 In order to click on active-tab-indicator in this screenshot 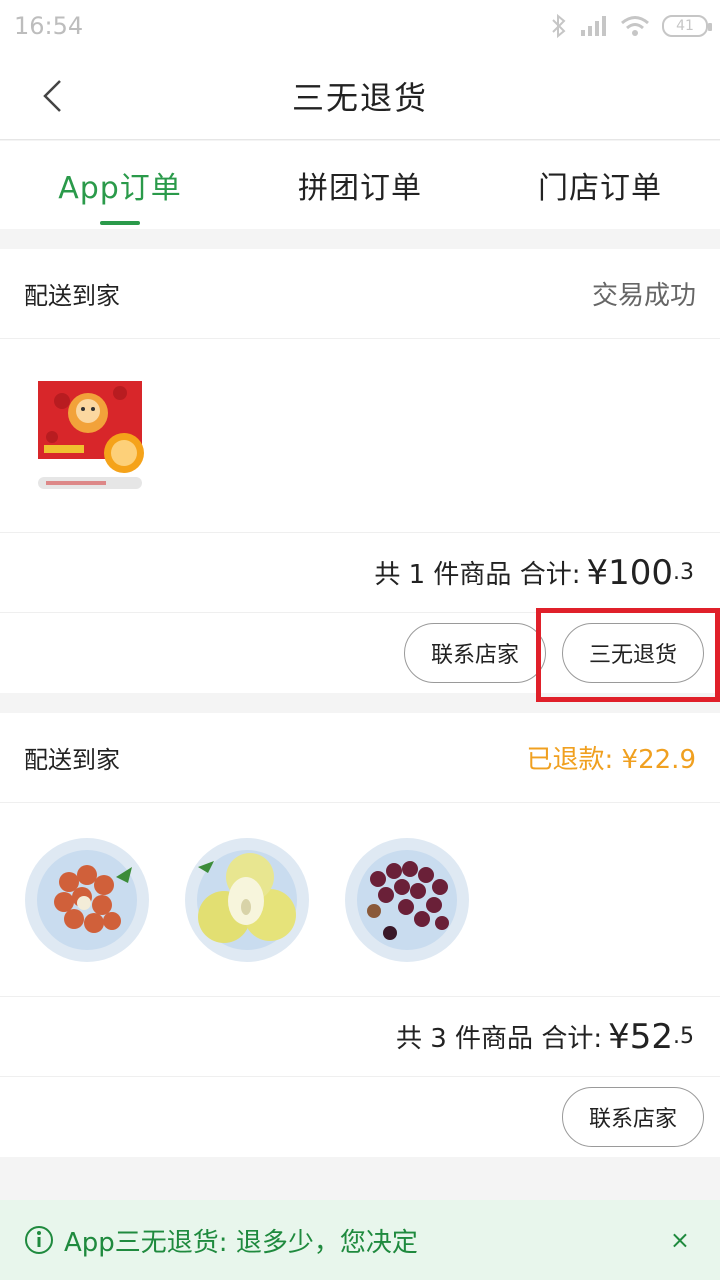, I will do `click(120, 223)`.